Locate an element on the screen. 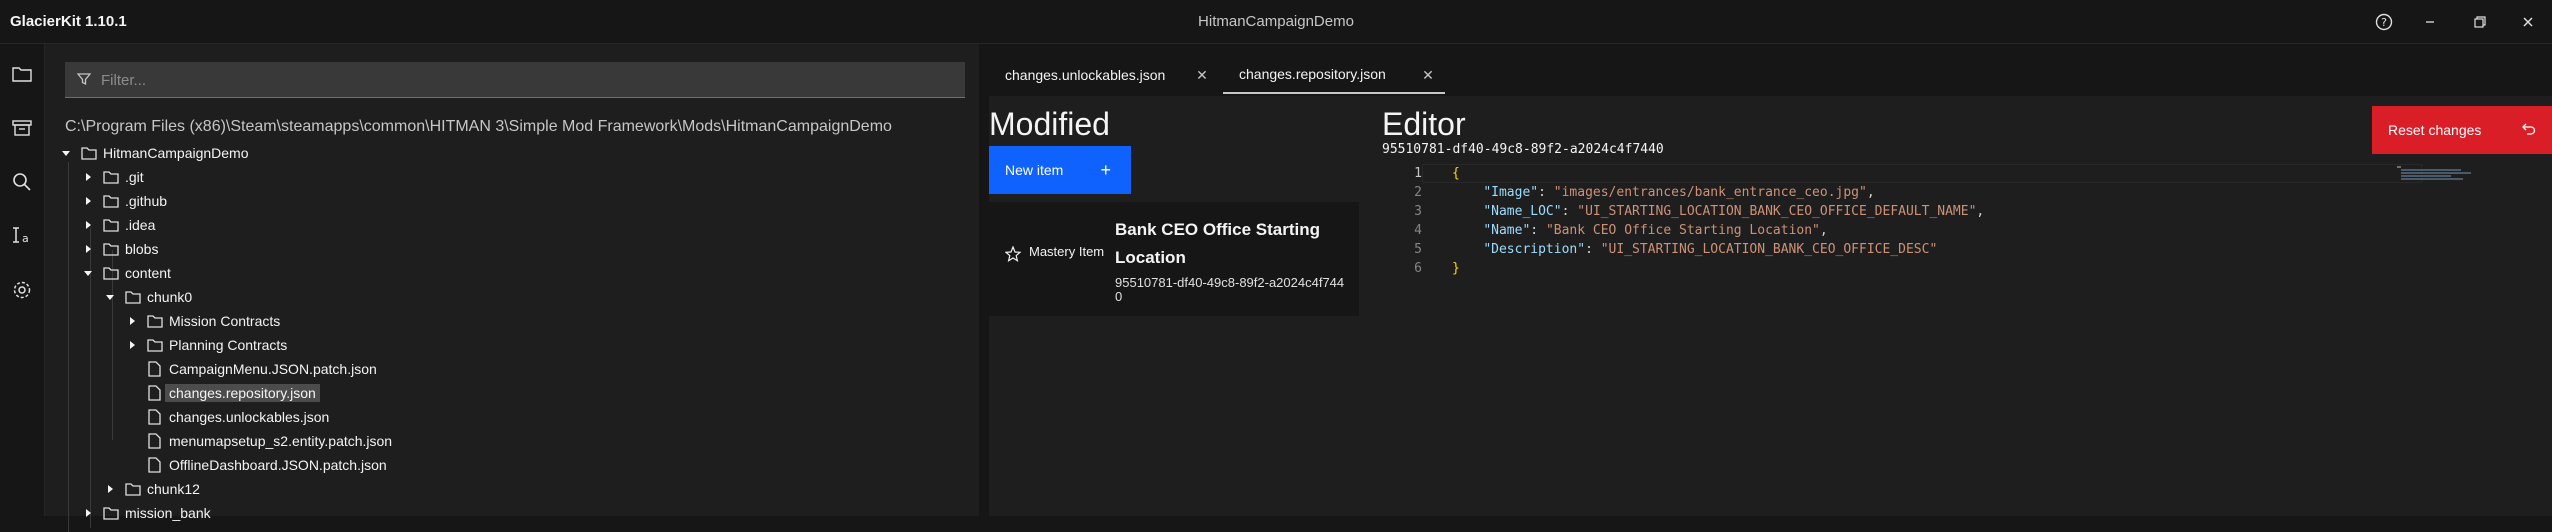 The width and height of the screenshot is (2552, 532). reset-changes-button: Reset changes is located at coordinates (2462, 130).